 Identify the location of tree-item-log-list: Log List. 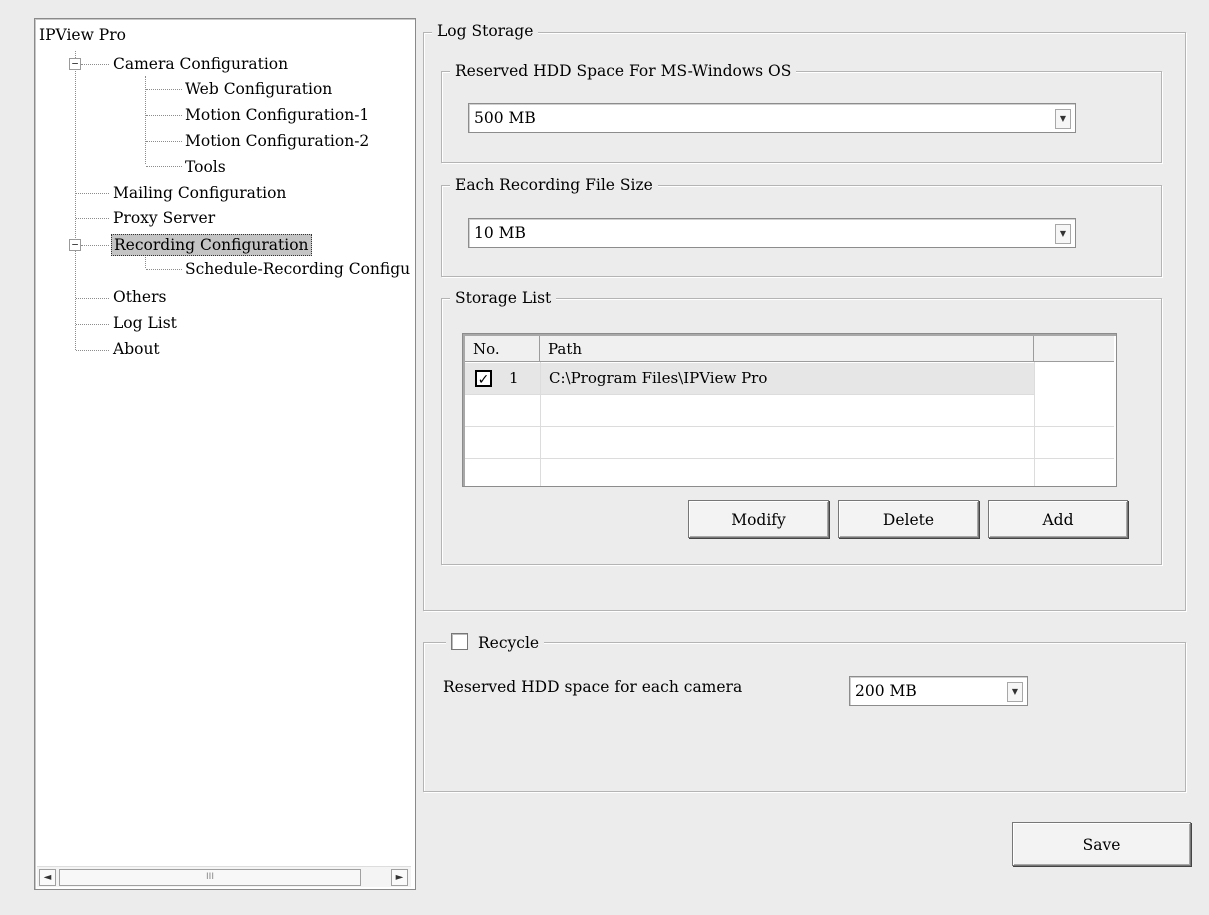
(145, 323).